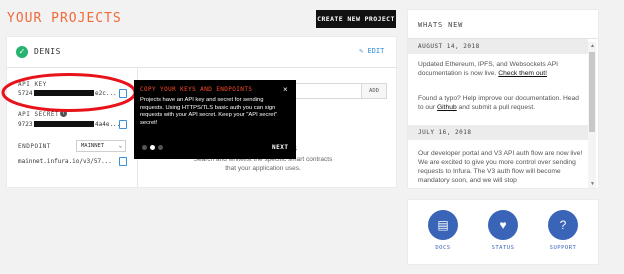 The width and height of the screenshot is (624, 274). What do you see at coordinates (120, 146) in the screenshot?
I see `chevron-down-icon: ⌄` at bounding box center [120, 146].